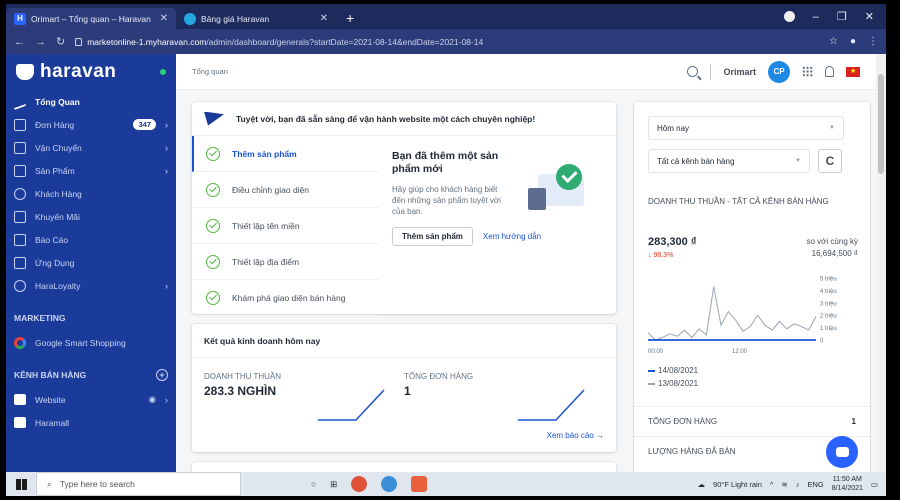 Image resolution: width=900 pixels, height=500 pixels. I want to click on search-icon, so click(693, 71).